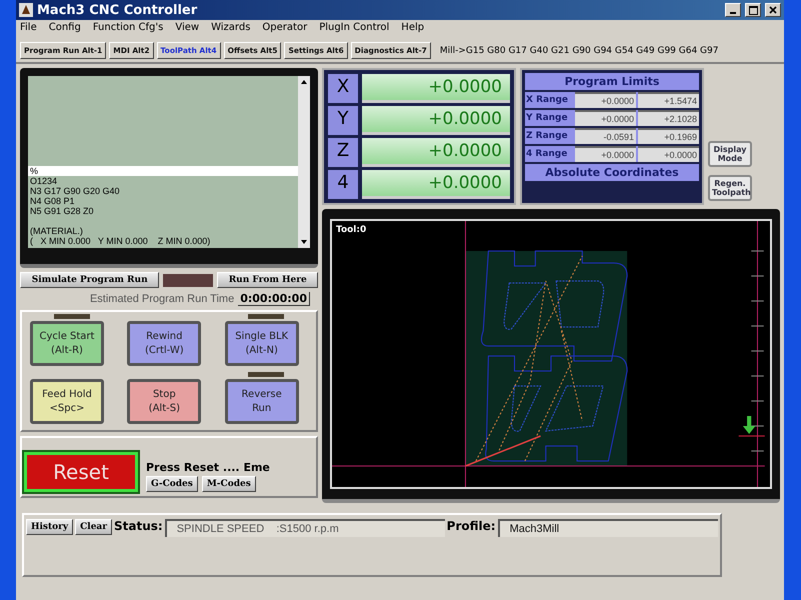 The height and width of the screenshot is (600, 801). I want to click on axis-label: X, so click(343, 88).